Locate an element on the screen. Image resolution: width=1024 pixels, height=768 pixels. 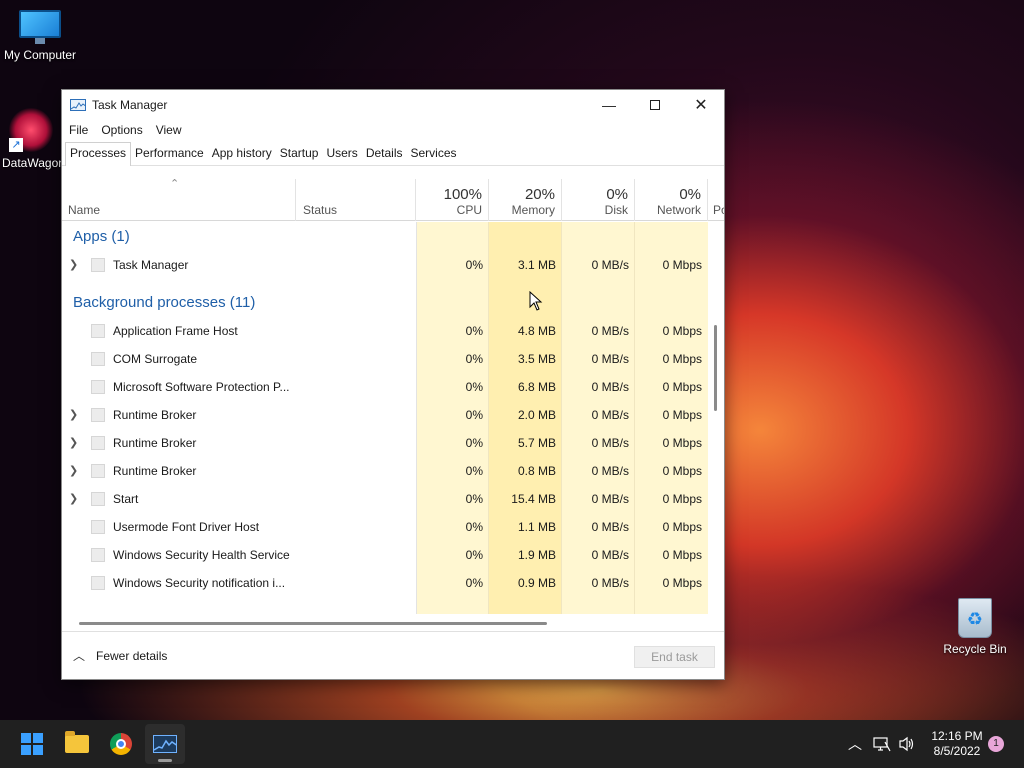
task-manager-icon is located at coordinates (165, 744).